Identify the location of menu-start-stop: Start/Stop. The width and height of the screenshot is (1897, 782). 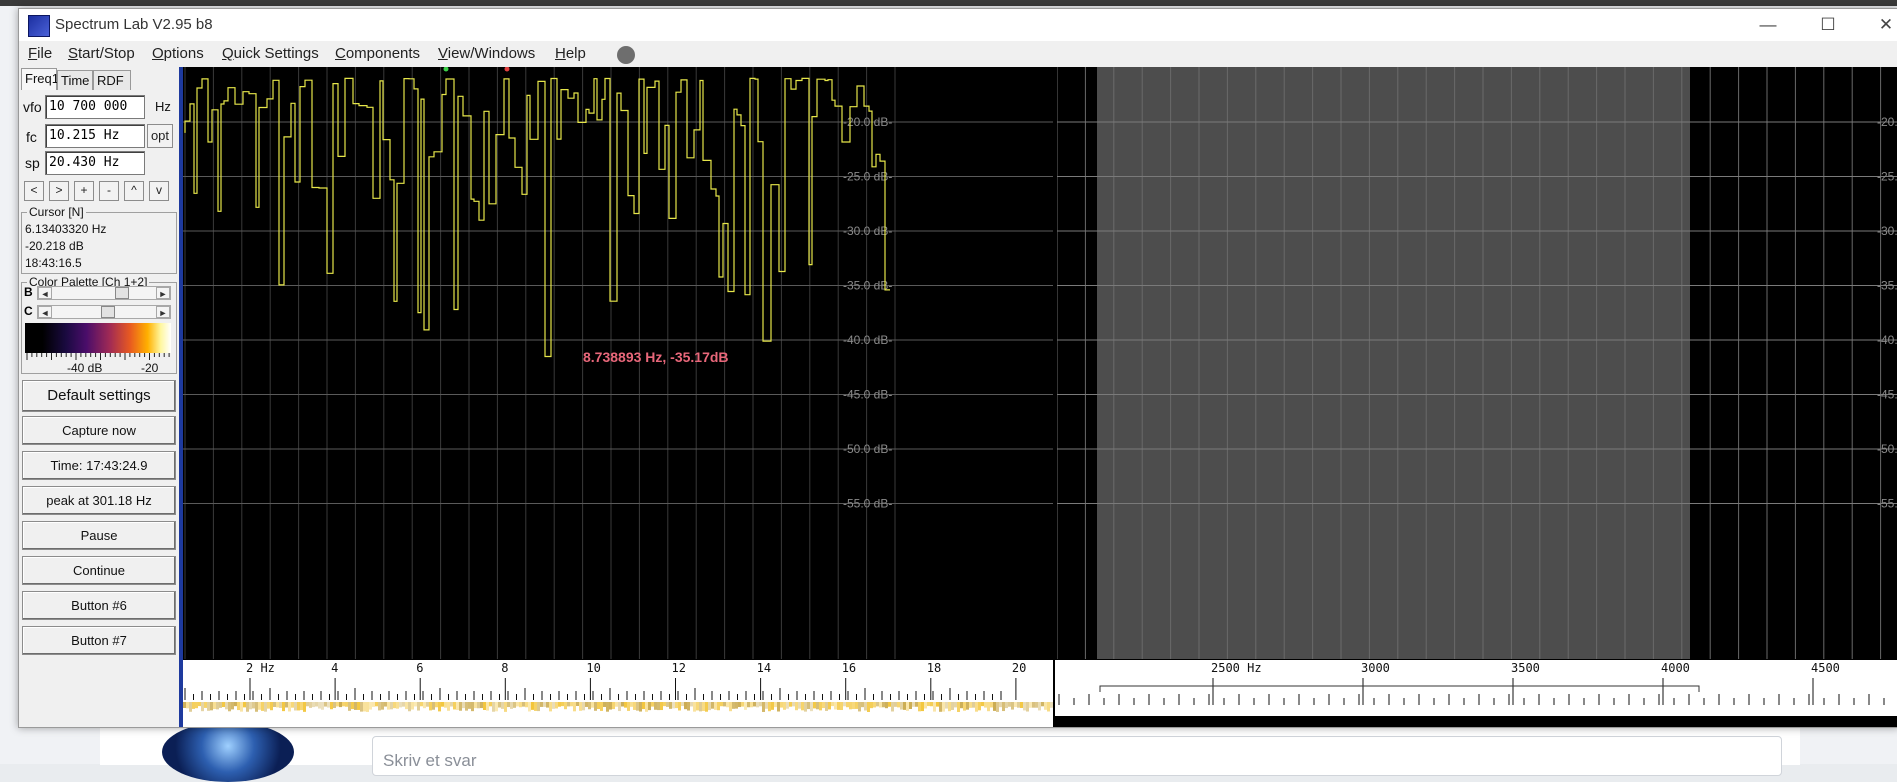
(101, 53).